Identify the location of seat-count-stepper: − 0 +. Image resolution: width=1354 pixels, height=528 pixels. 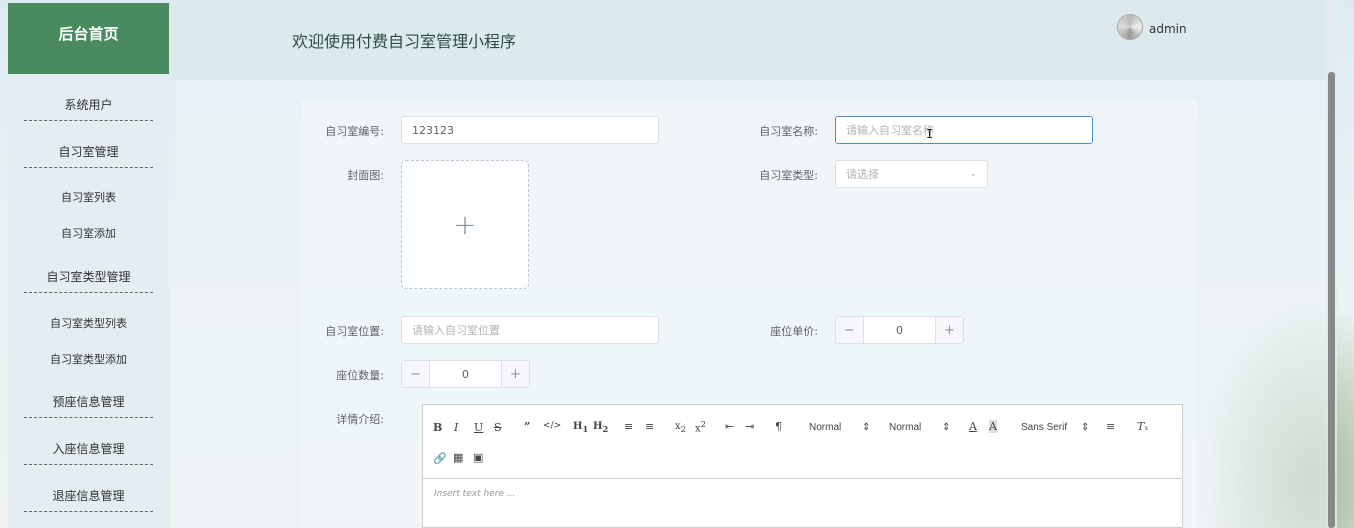
(465, 374).